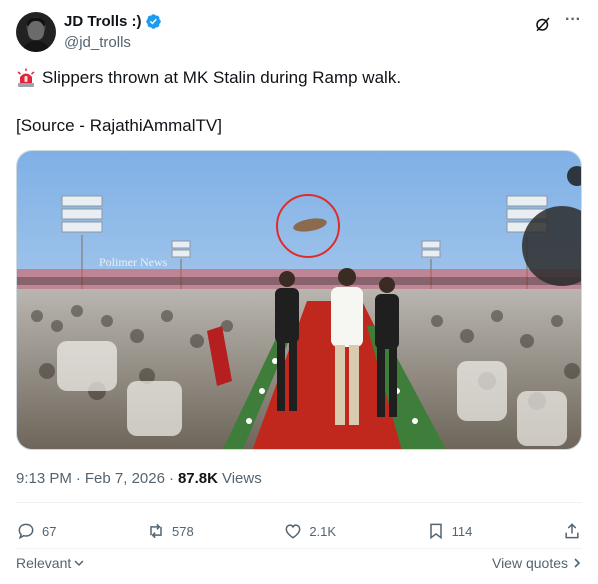  What do you see at coordinates (119, 125) in the screenshot?
I see `tweet-text-line2: [Source - RajathiAmmalTV]` at bounding box center [119, 125].